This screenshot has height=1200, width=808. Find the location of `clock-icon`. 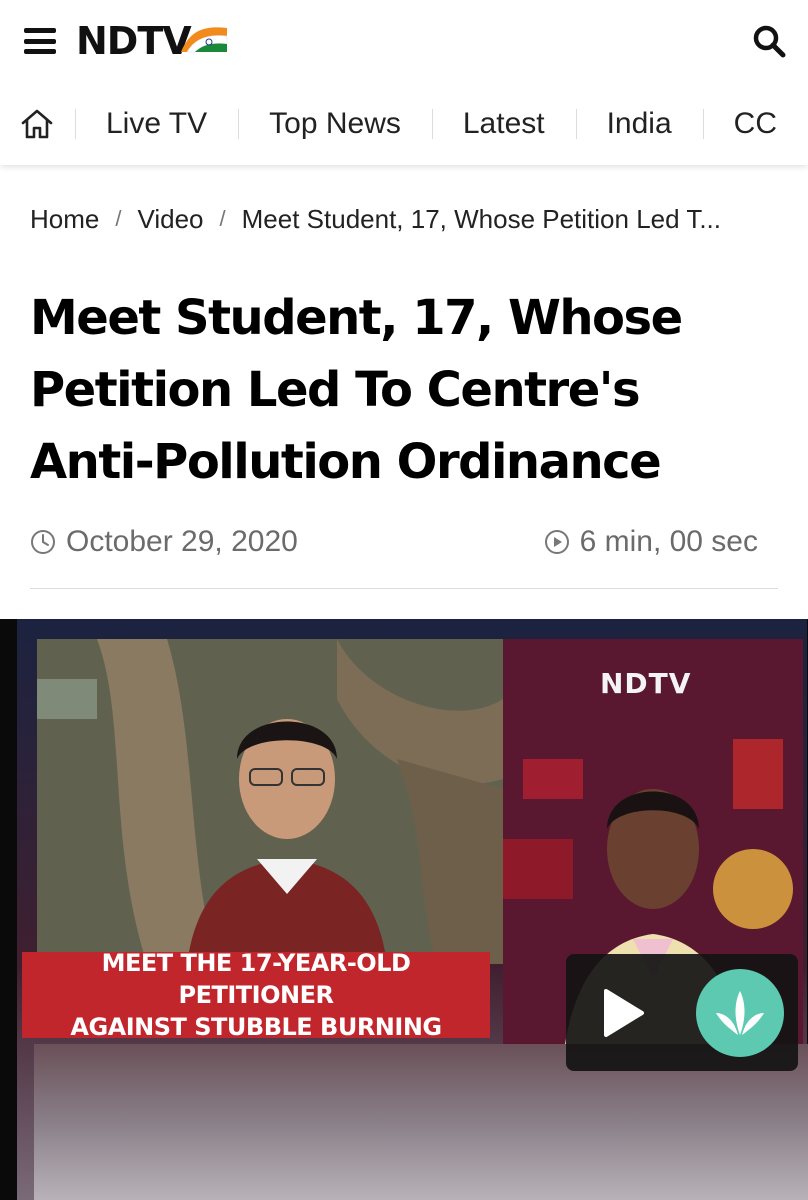

clock-icon is located at coordinates (43, 542).